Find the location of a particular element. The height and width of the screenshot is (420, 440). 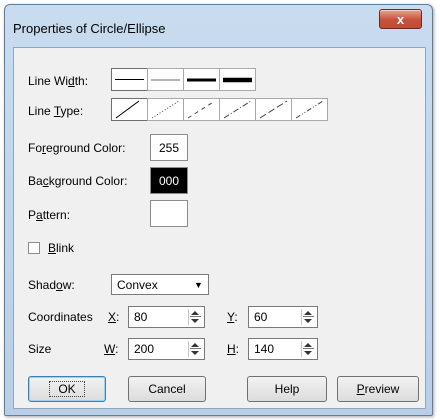

foreground-color-value: 255 is located at coordinates (169, 147).